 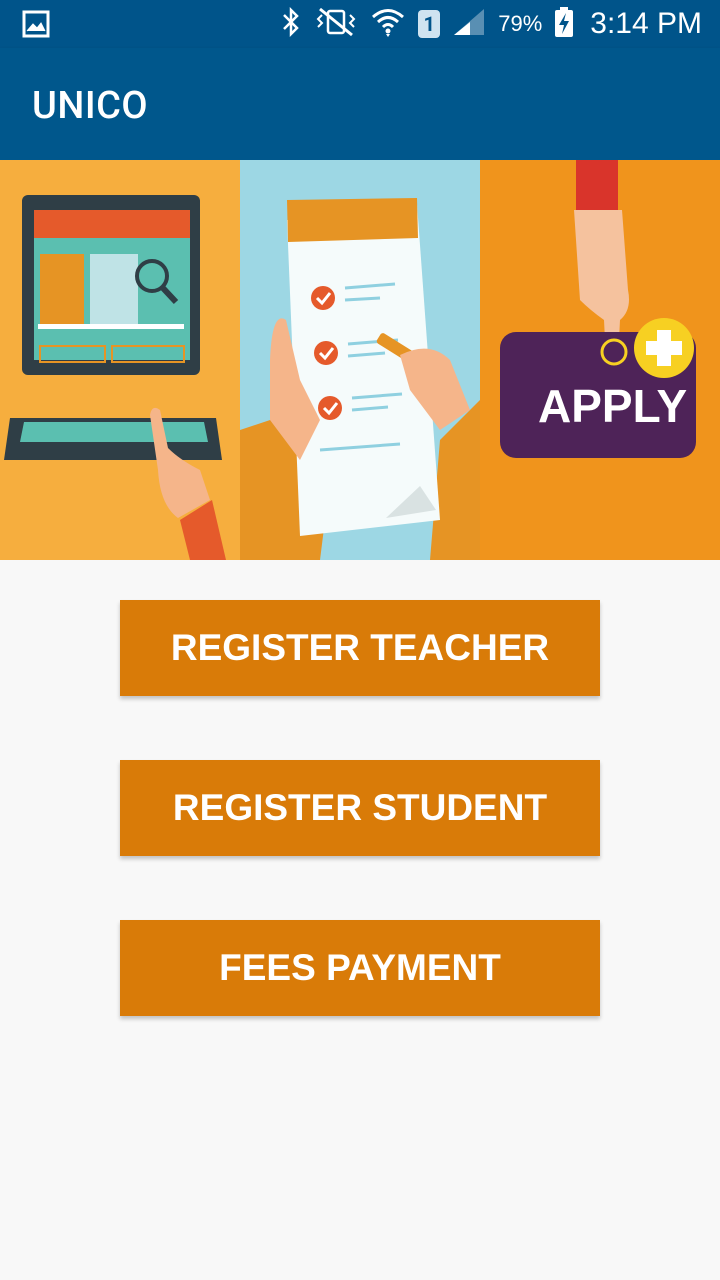 I want to click on bluetooth-icon, so click(x=291, y=23).